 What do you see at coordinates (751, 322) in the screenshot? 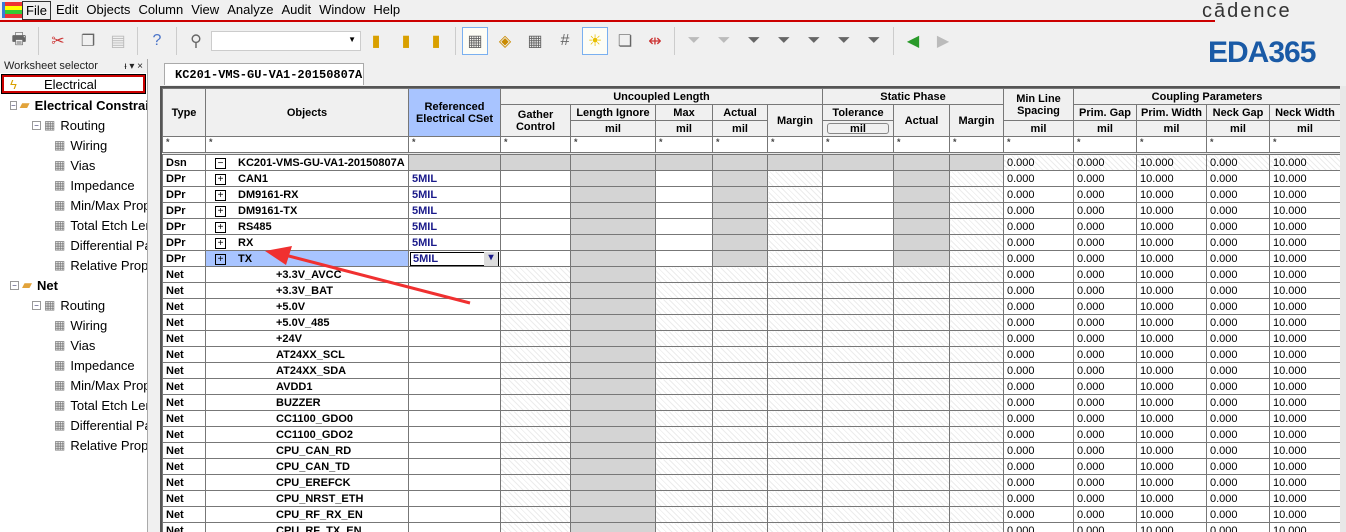
I see `table-row: Net +5.0V_485 0.000 0.000 10.000 0.000 10.000` at bounding box center [751, 322].